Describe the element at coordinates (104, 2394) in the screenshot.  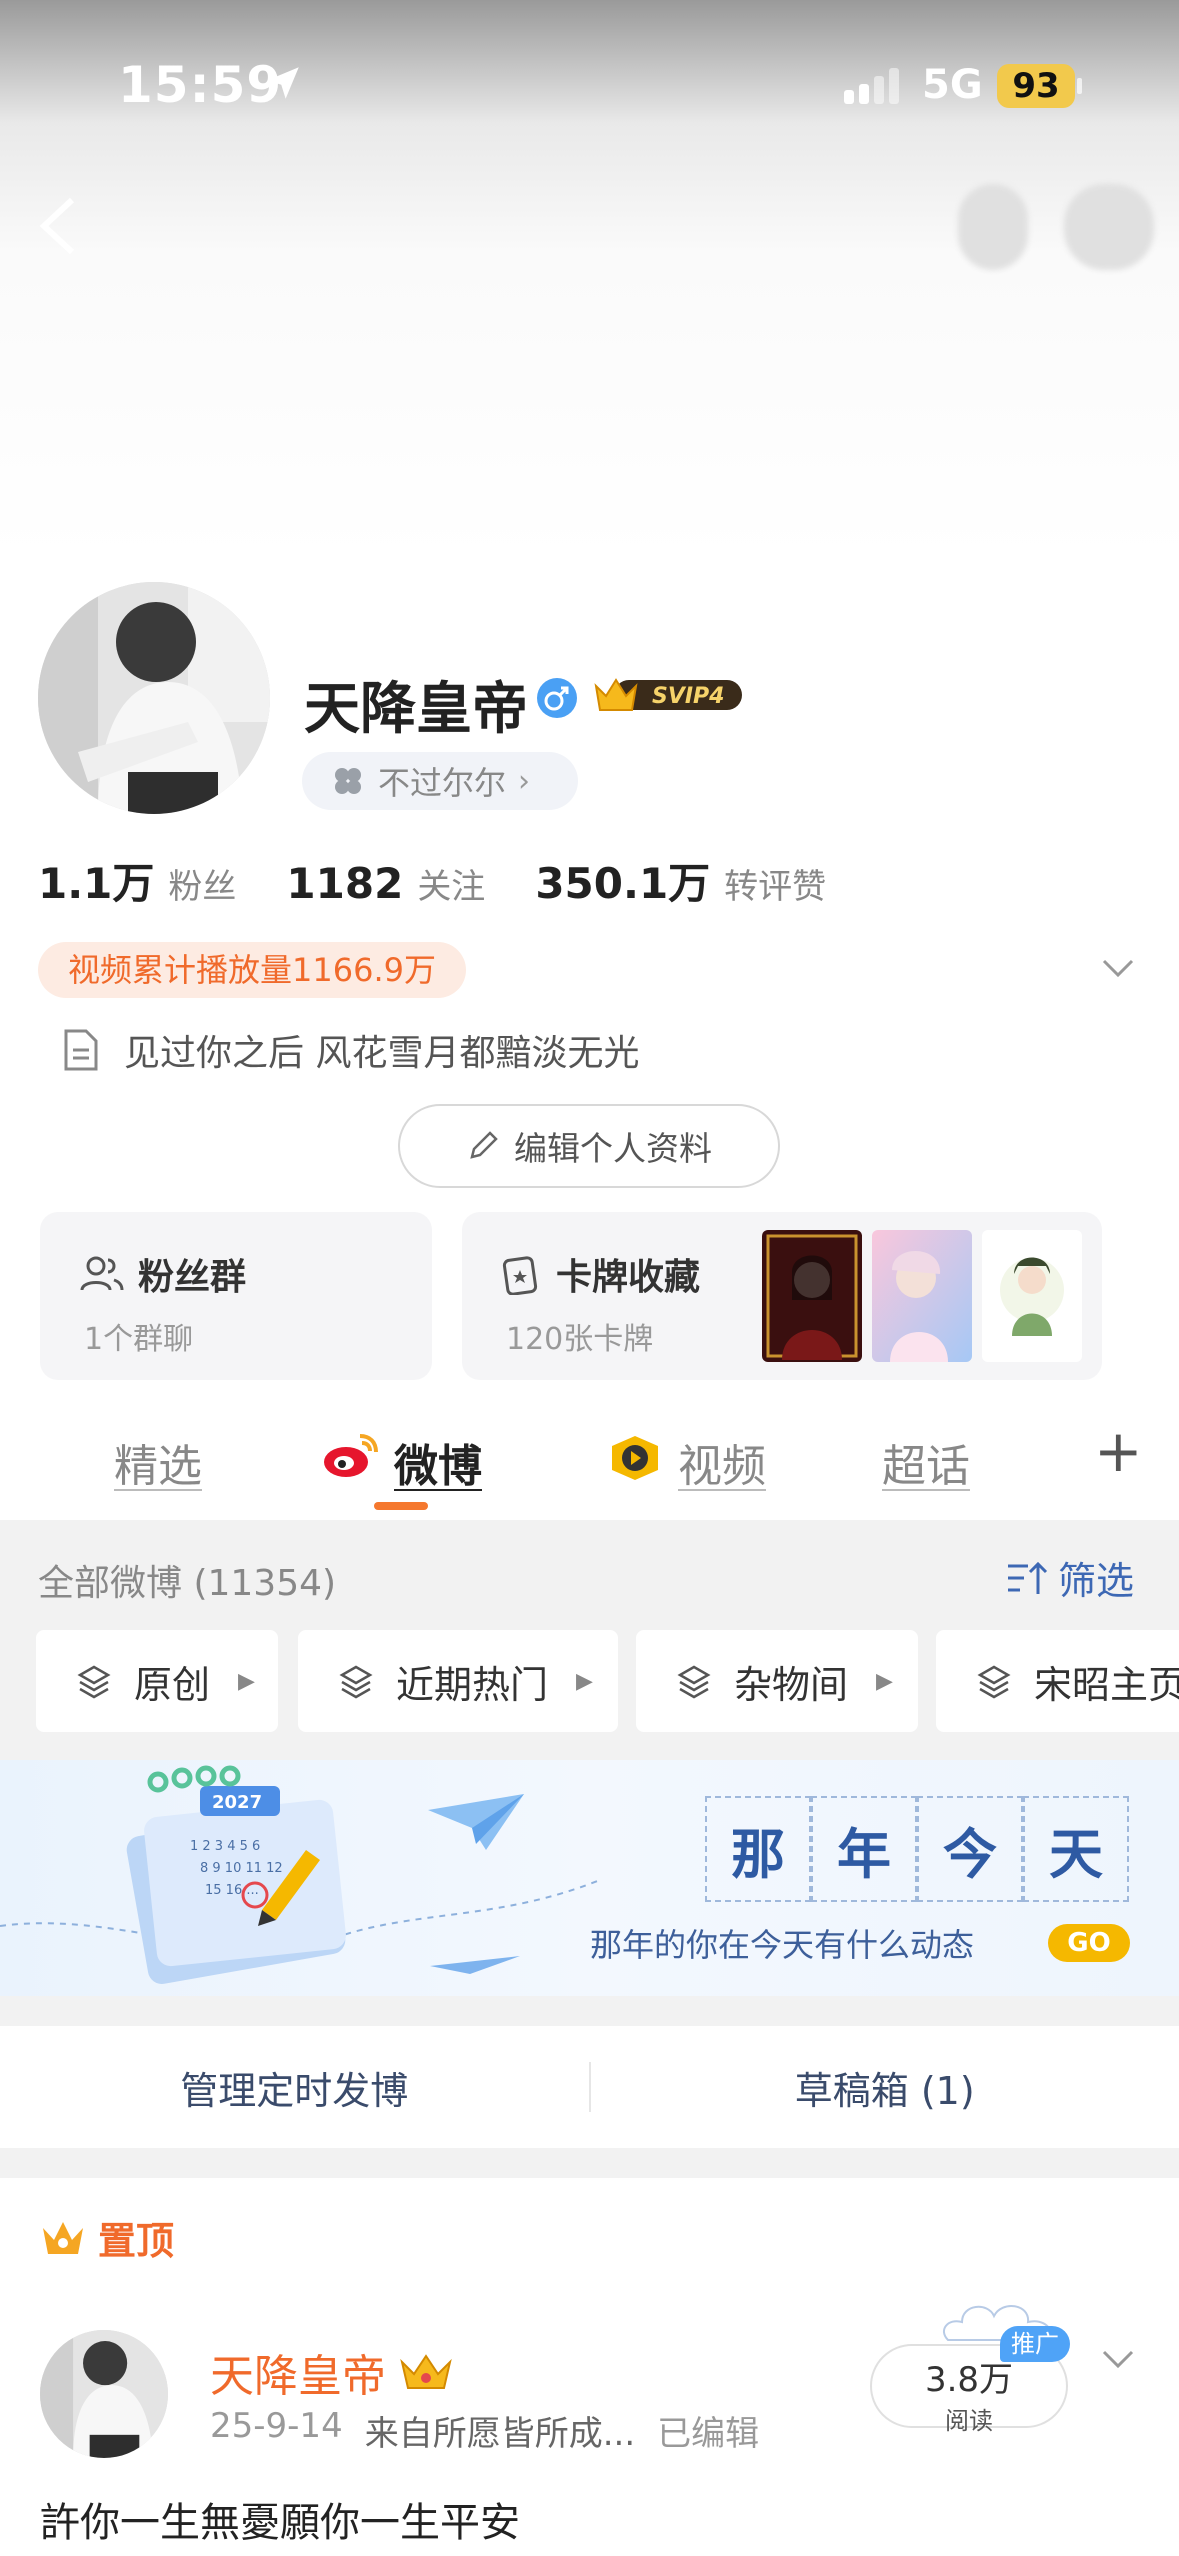
I see `post-author-avatar` at that location.